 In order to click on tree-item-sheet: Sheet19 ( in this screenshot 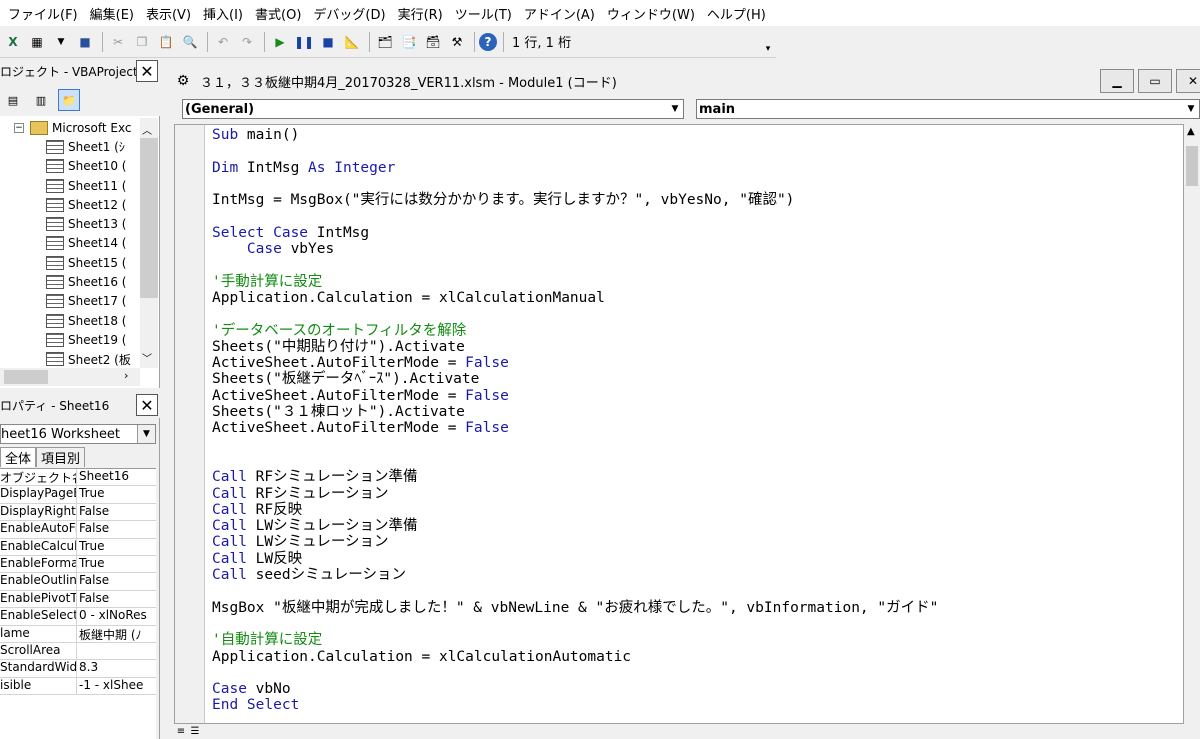, I will do `click(70, 339)`.